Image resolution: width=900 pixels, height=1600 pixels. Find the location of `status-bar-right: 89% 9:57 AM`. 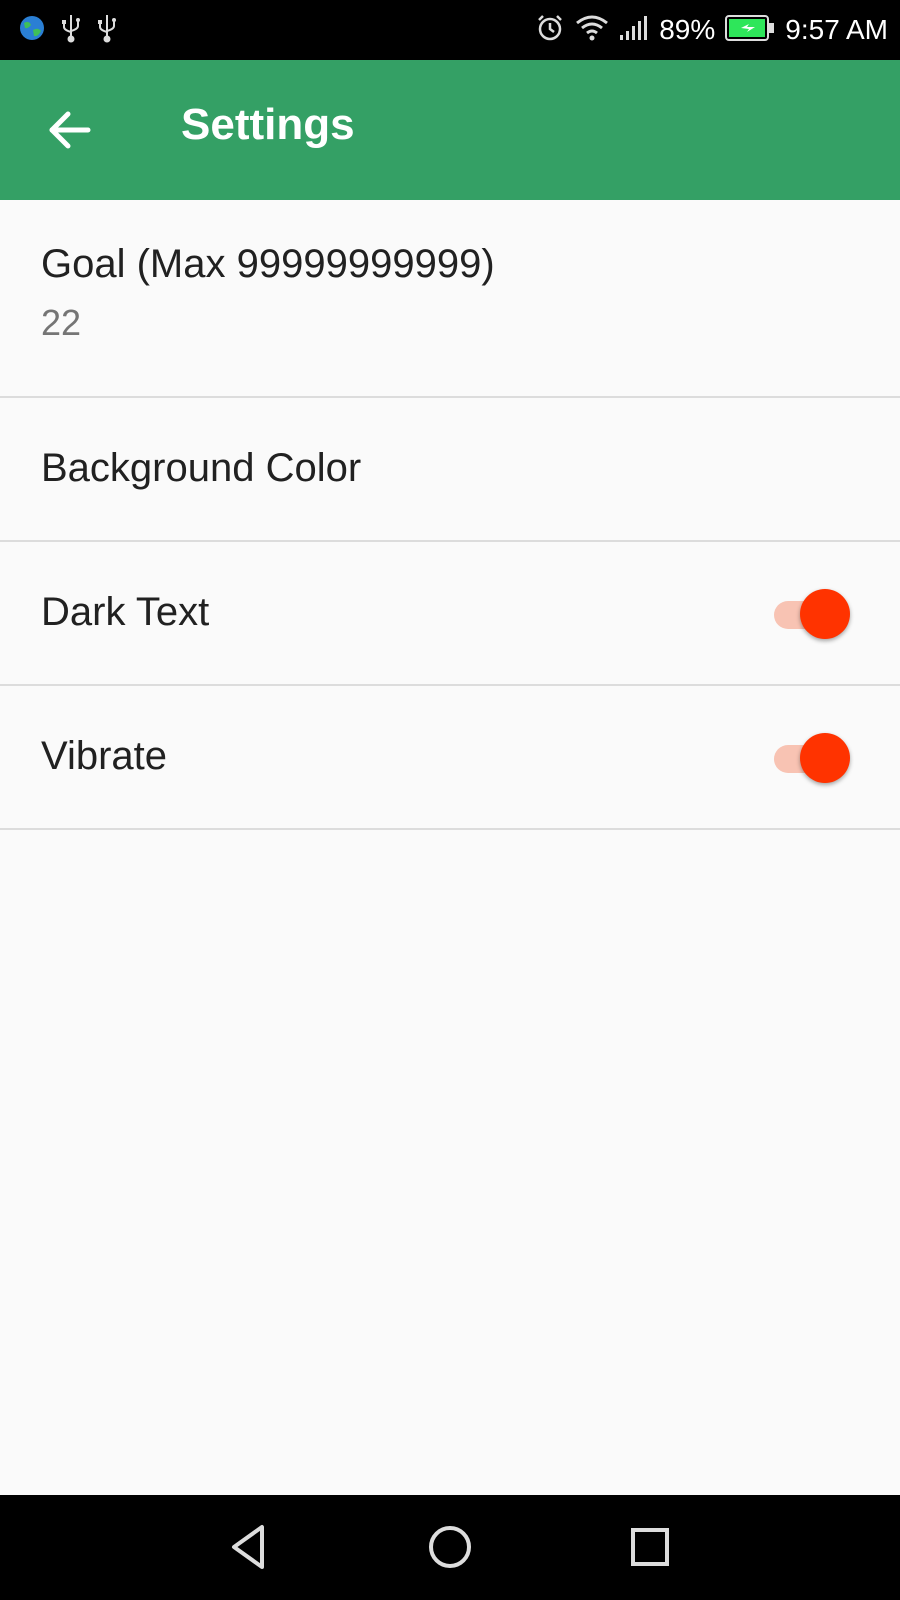

status-bar-right: 89% 9:57 AM is located at coordinates (711, 30).